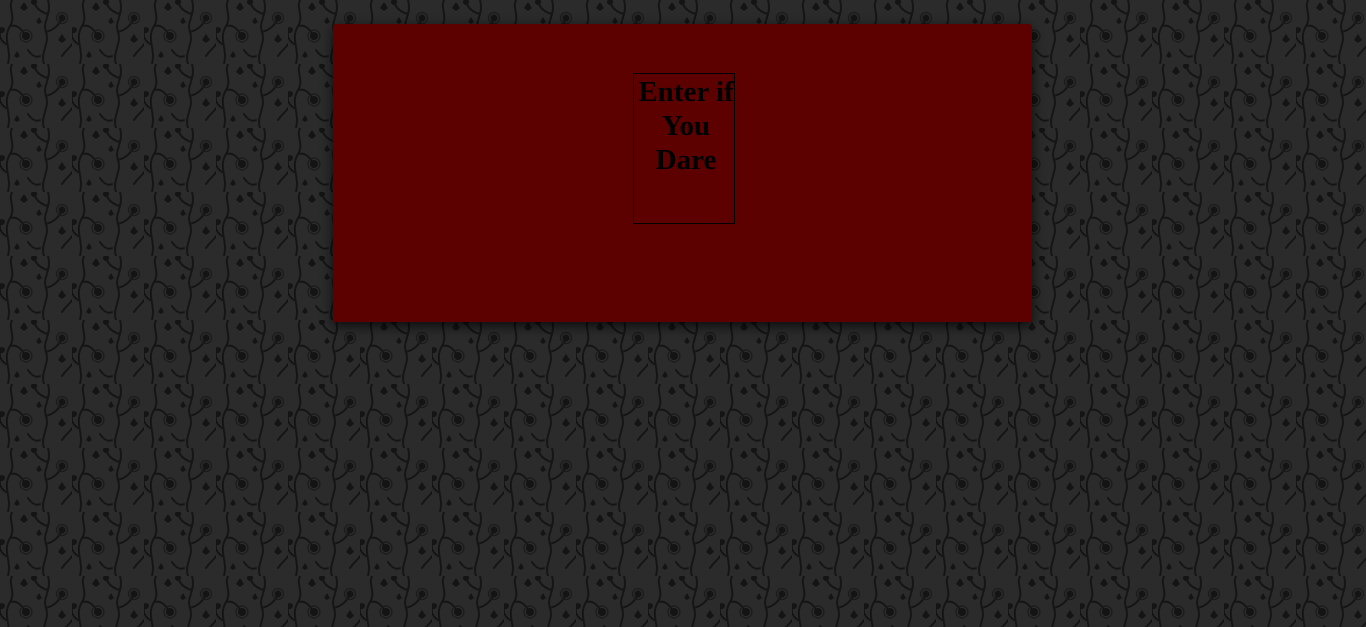 The image size is (1366, 627). Describe the element at coordinates (686, 126) in the screenshot. I see `enter-label: Enter if You Dare` at that location.